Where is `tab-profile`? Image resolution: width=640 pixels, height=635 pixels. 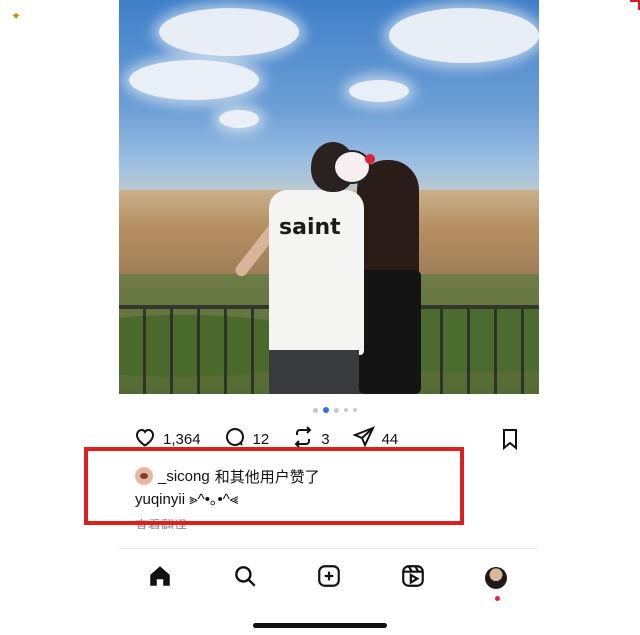 tab-profile is located at coordinates (496, 578).